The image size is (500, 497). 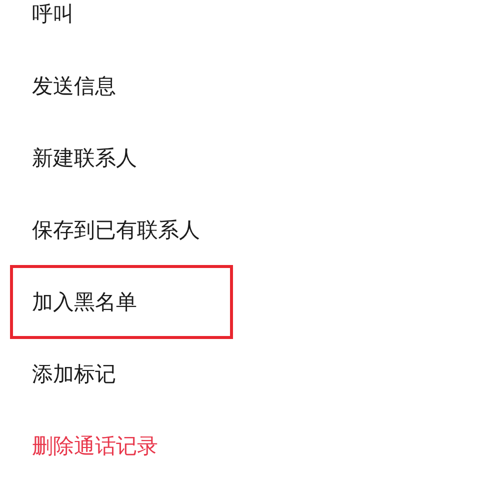 What do you see at coordinates (74, 374) in the screenshot?
I see `menu-item: 添加标记` at bounding box center [74, 374].